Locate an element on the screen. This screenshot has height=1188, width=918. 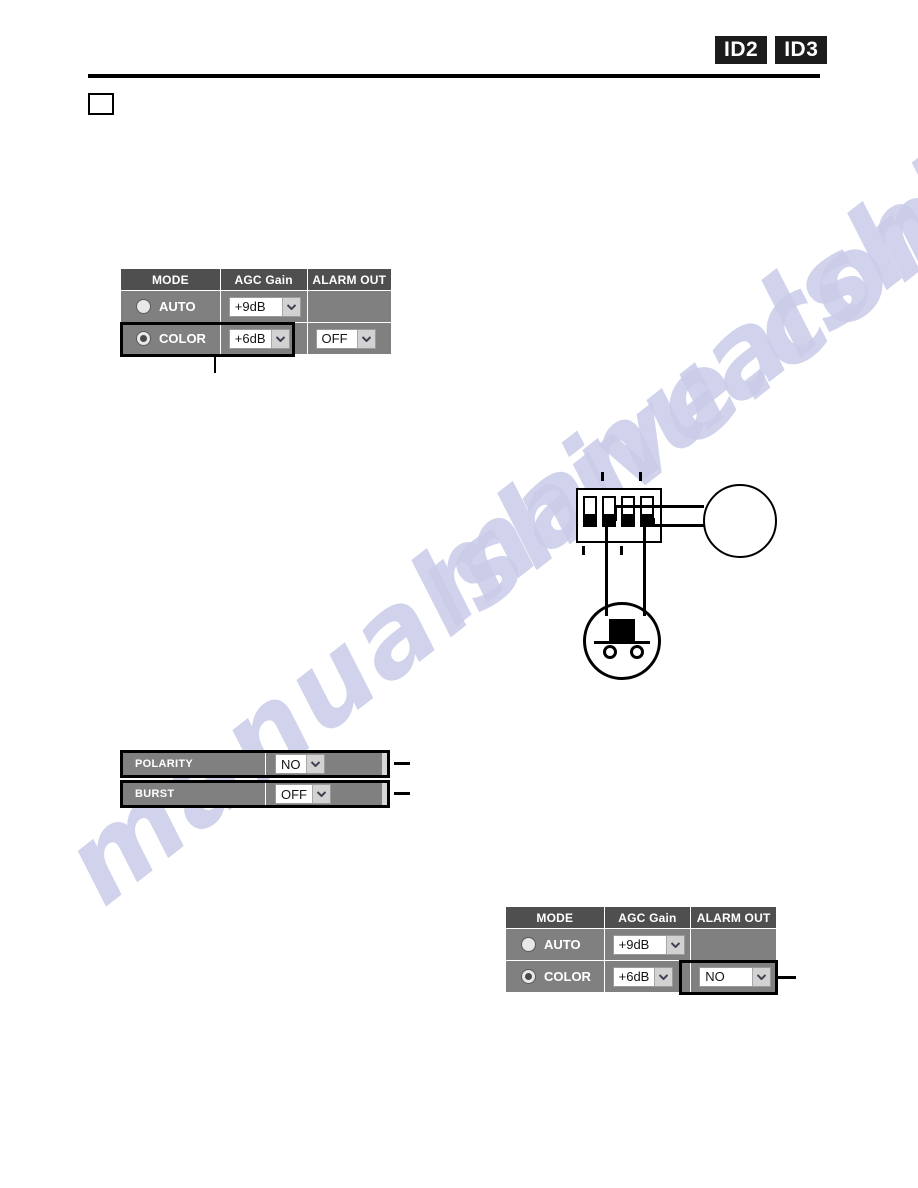
polarity-select: NO is located at coordinates (300, 764).